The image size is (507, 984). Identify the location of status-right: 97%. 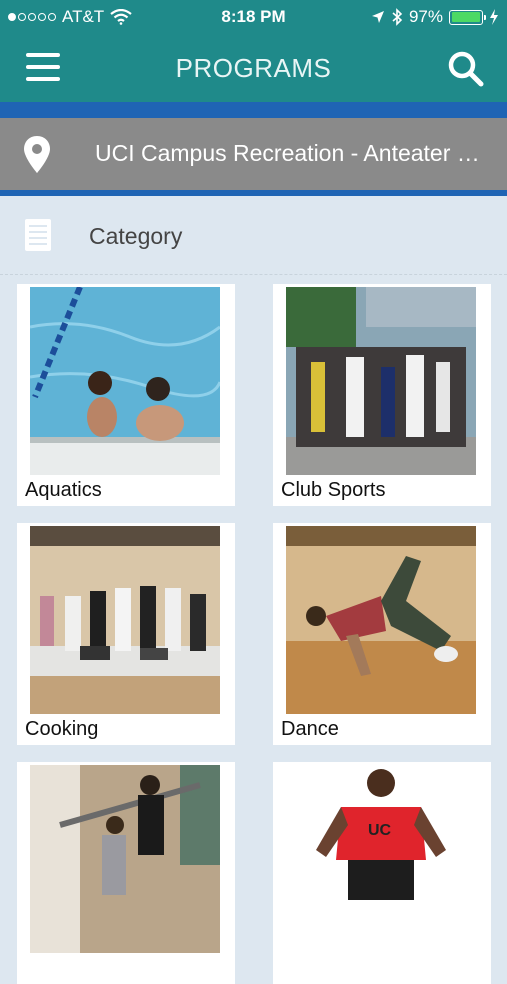
(435, 17).